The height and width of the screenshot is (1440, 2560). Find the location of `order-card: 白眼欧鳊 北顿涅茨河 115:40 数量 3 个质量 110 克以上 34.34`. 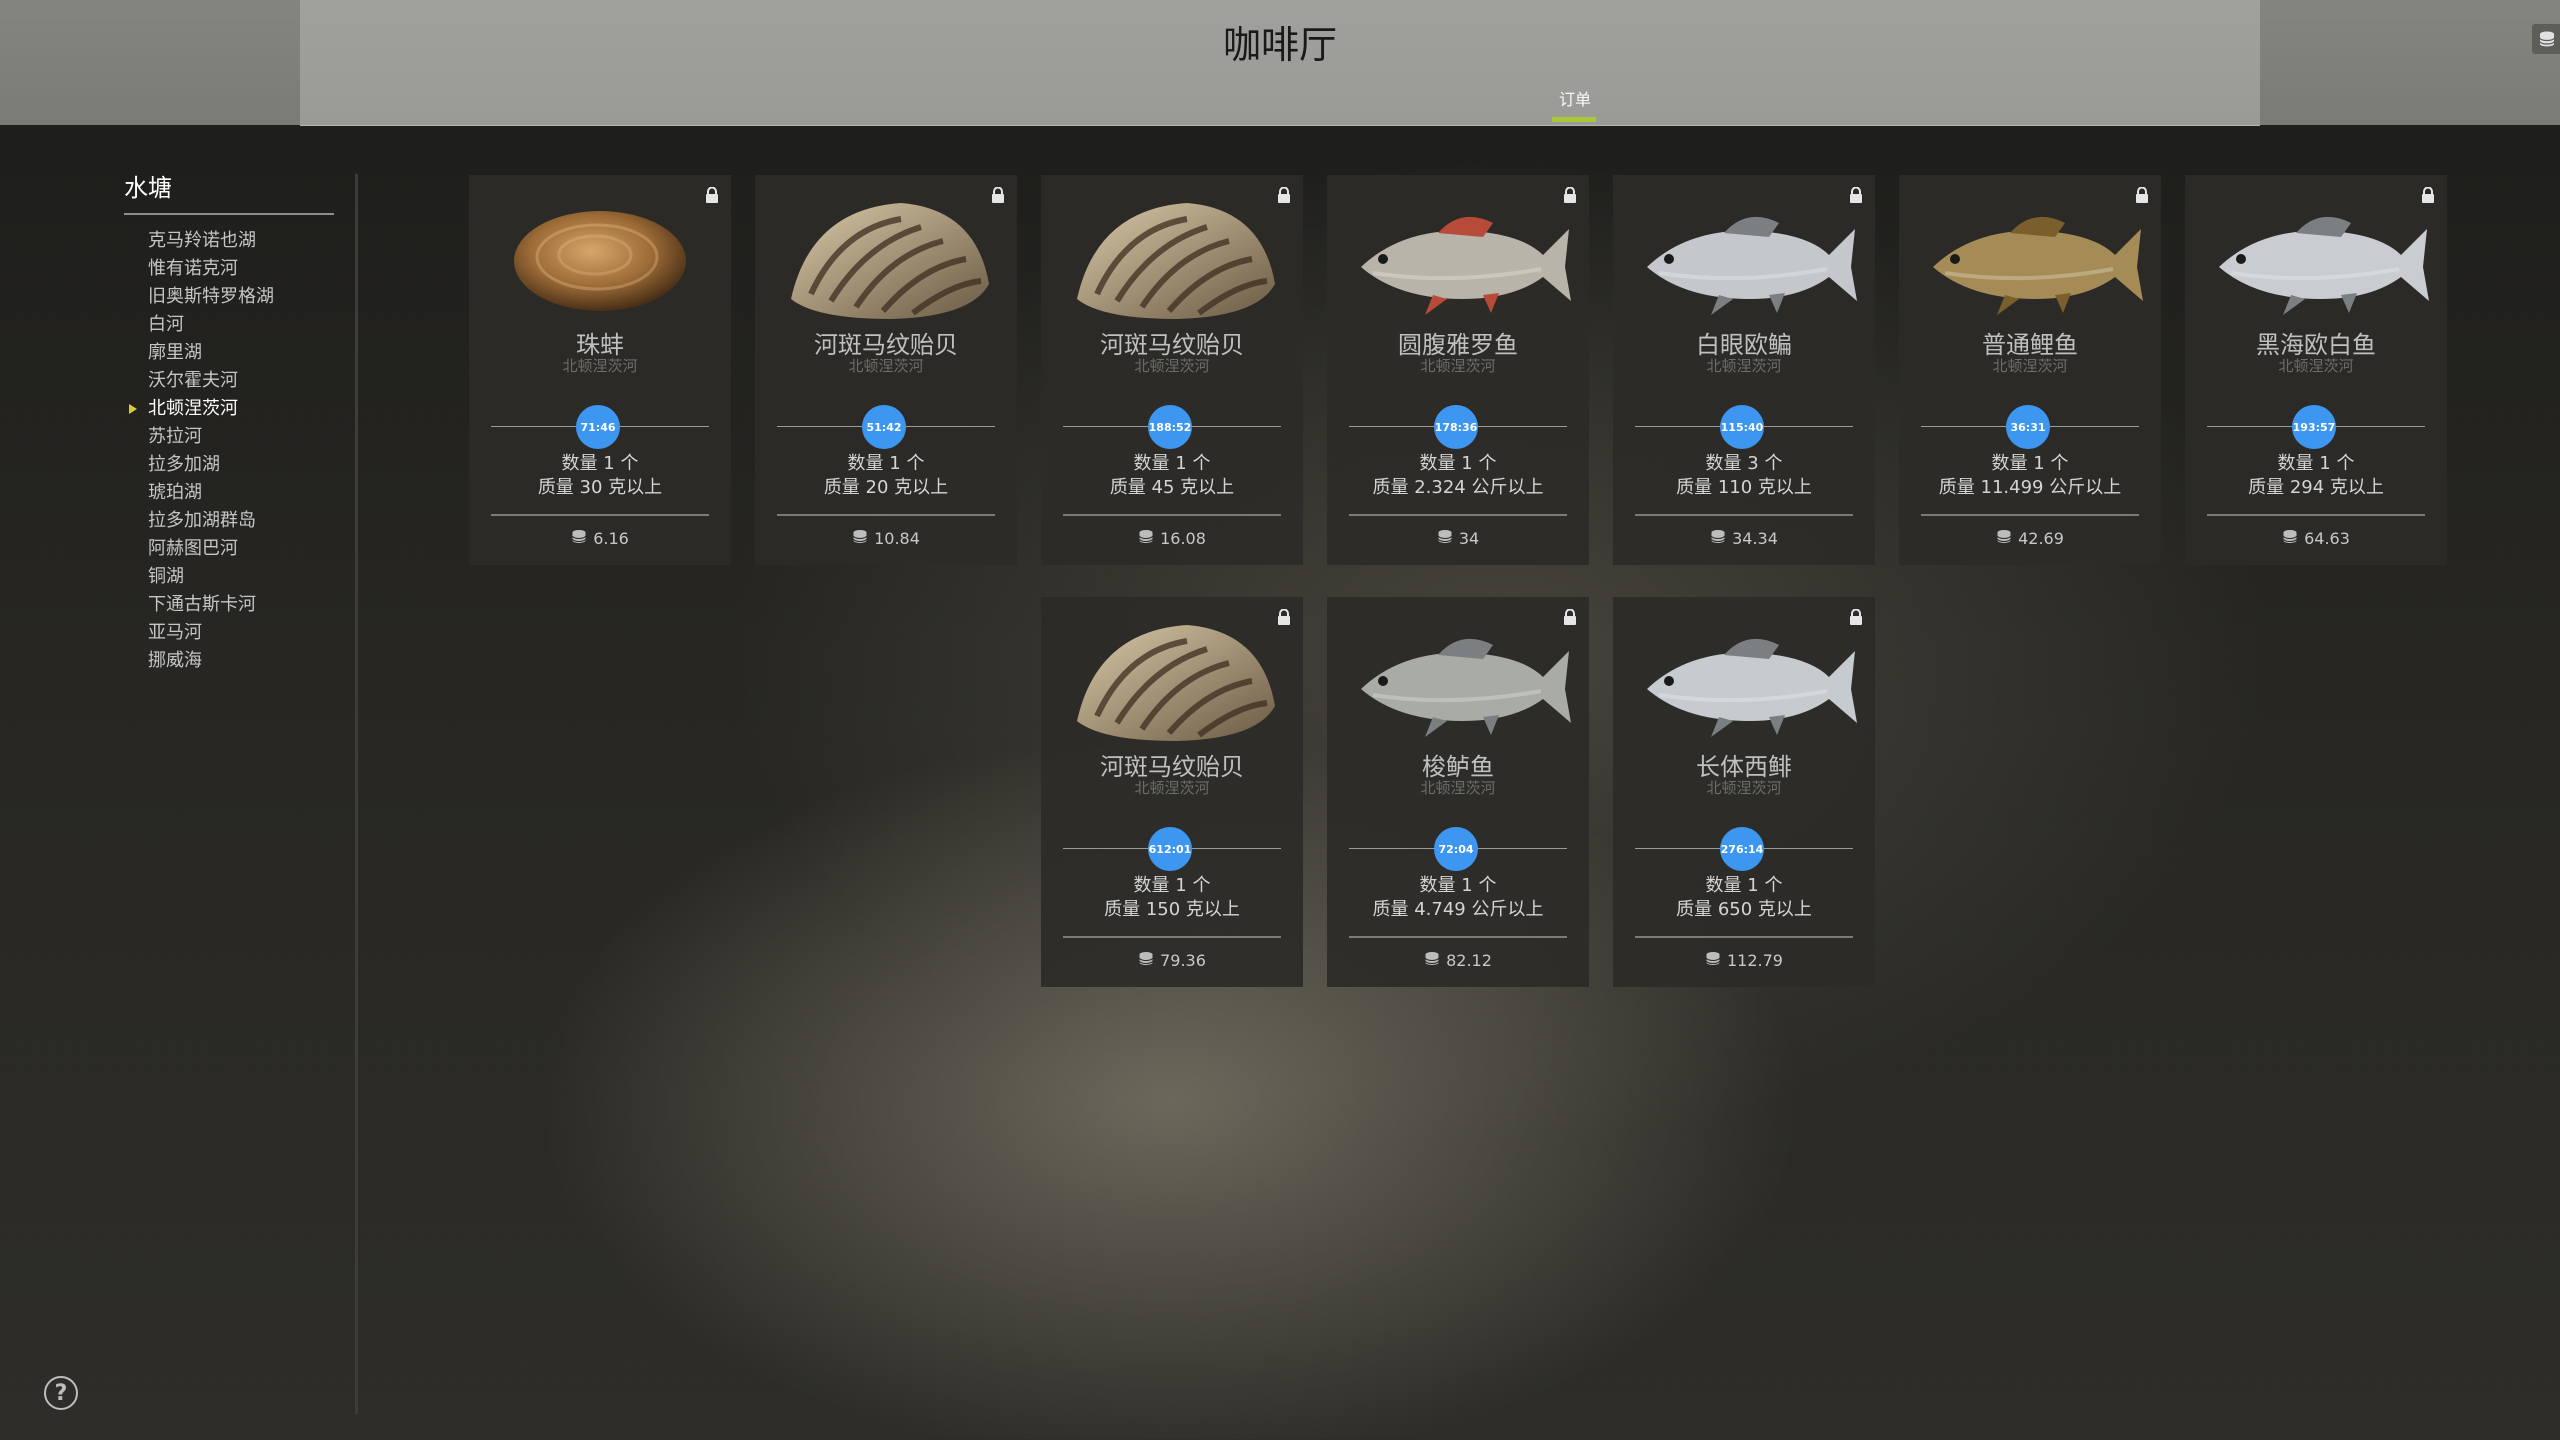

order-card: 白眼欧鳊 北顿涅茨河 115:40 数量 3 个质量 110 克以上 34.34 is located at coordinates (1744, 370).